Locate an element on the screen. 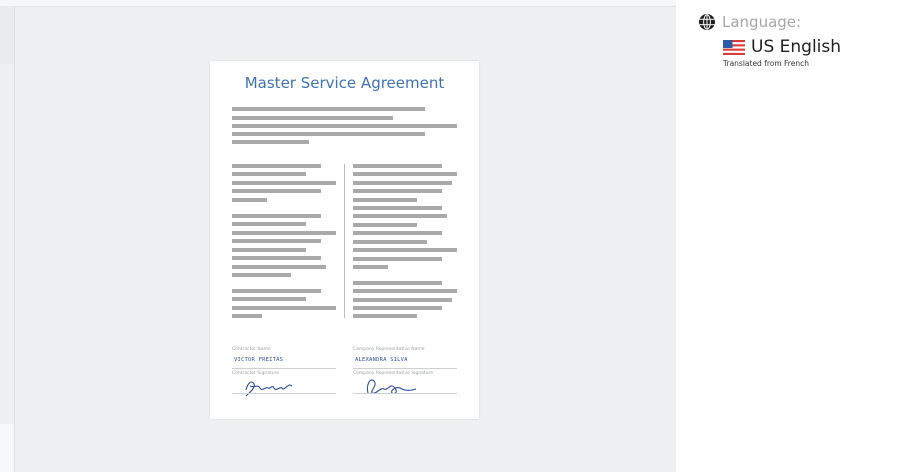  pane-left-rule-lower is located at coordinates (7, 244).